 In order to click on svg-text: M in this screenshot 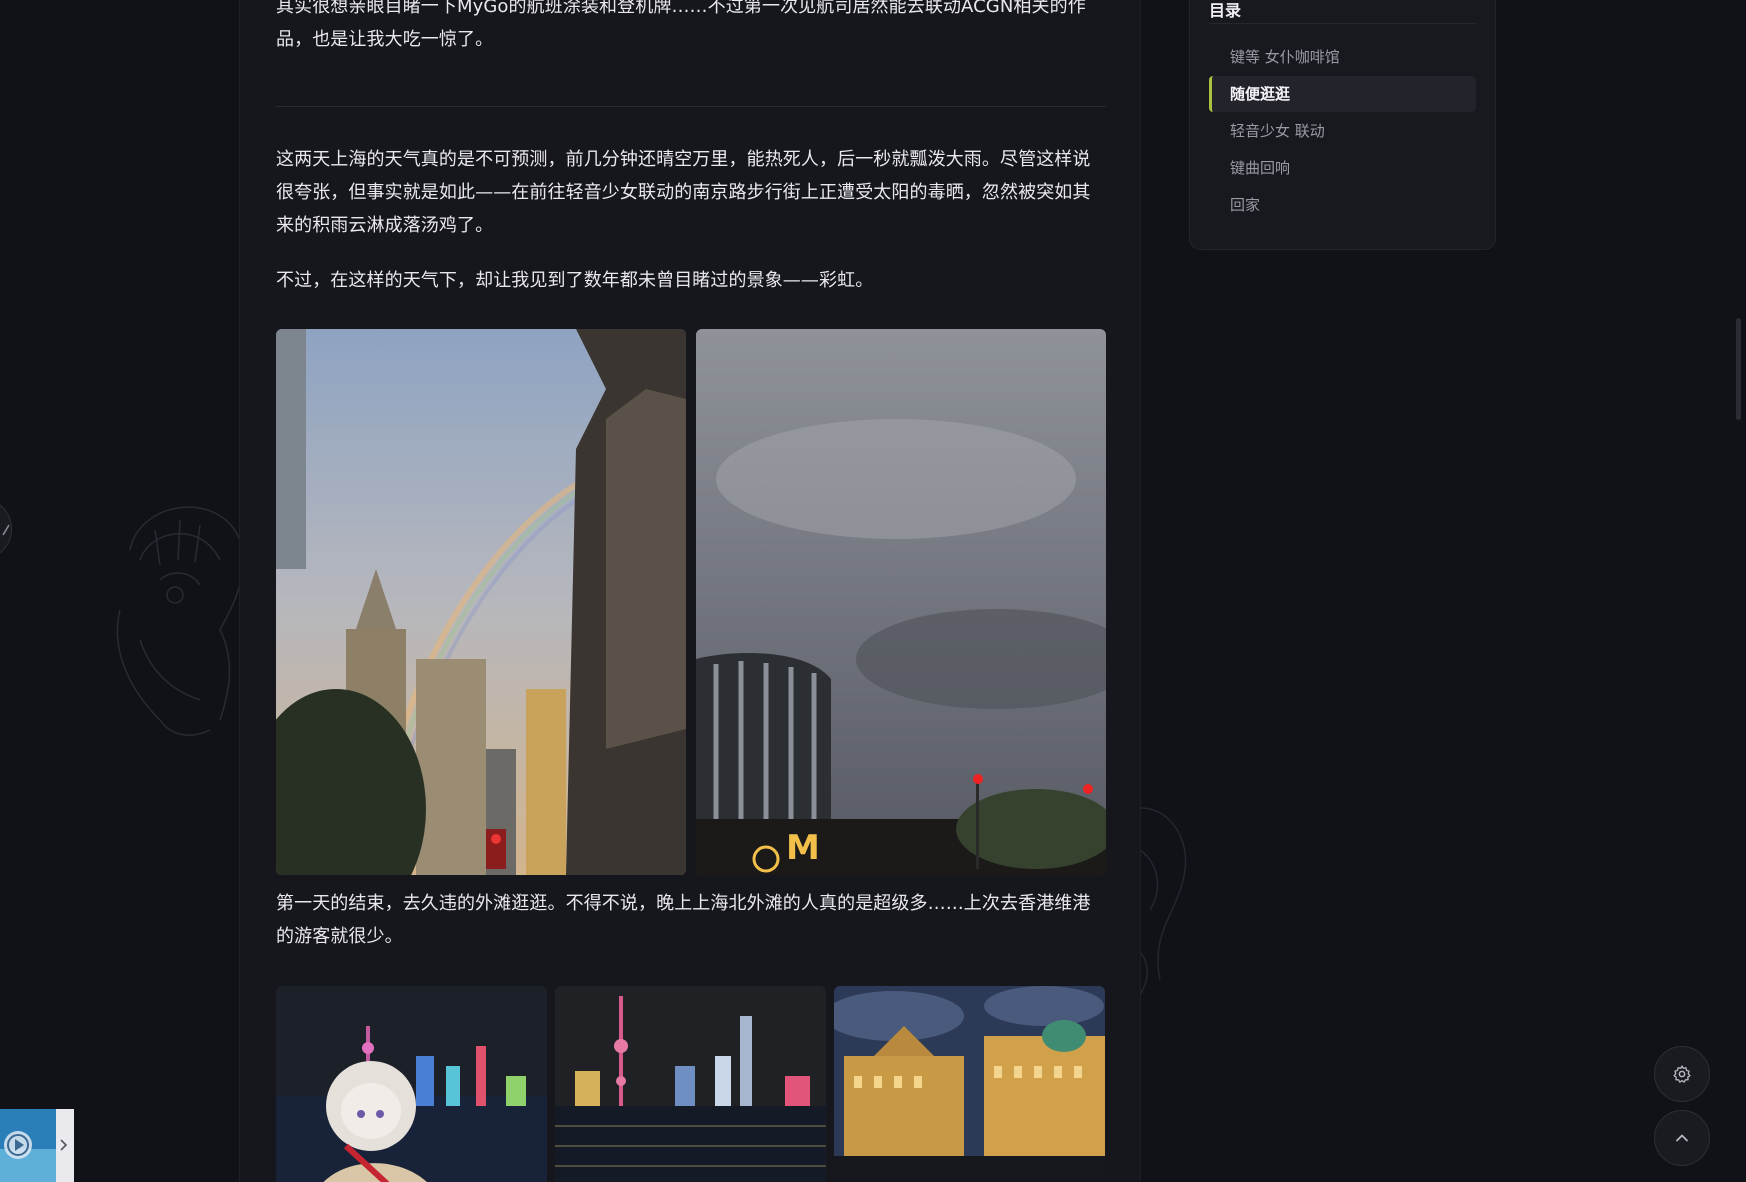, I will do `click(803, 848)`.